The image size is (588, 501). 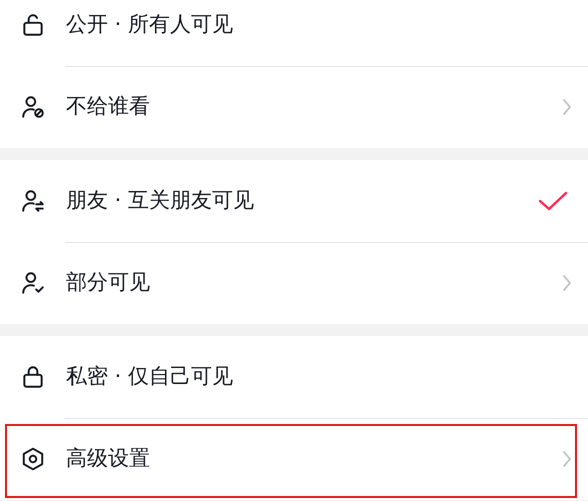 What do you see at coordinates (33, 201) in the screenshot?
I see `user-arrows-icon` at bounding box center [33, 201].